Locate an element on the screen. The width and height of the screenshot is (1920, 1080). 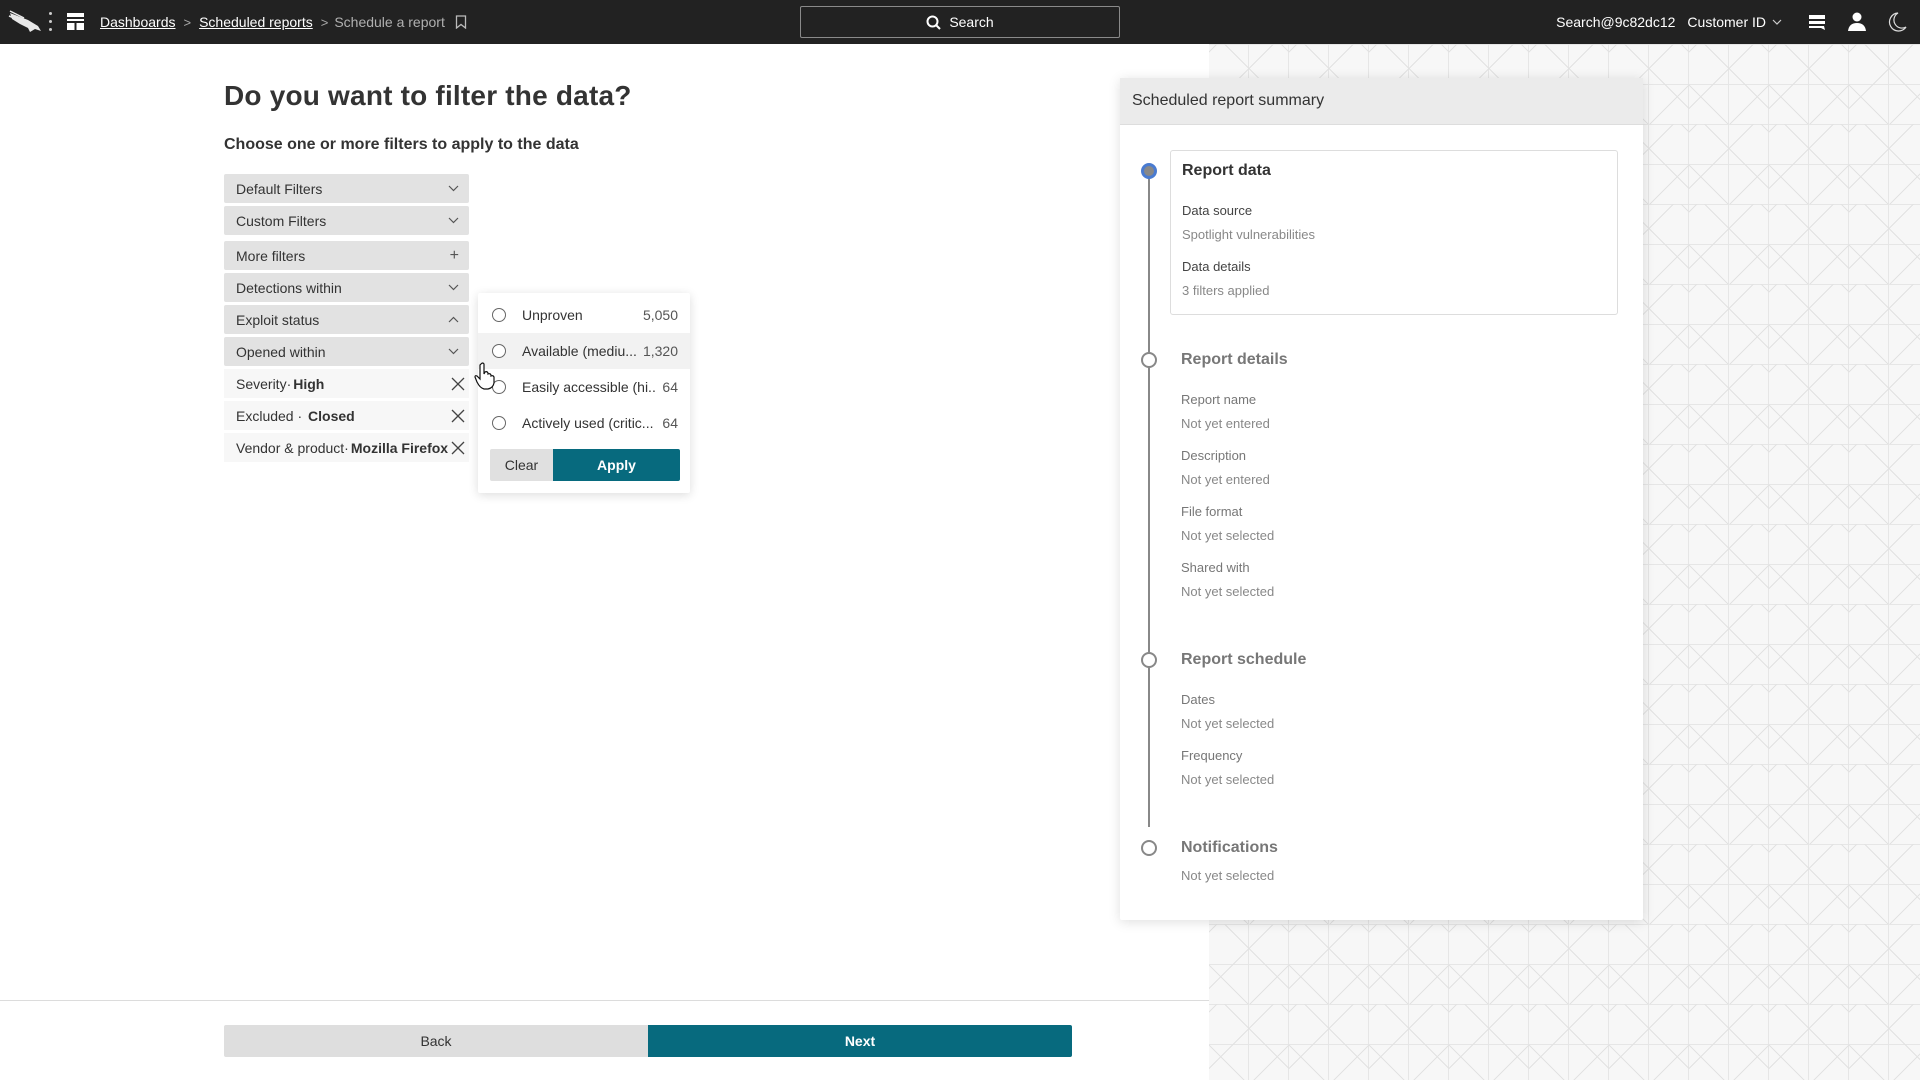
bookmark-icon is located at coordinates (461, 22).